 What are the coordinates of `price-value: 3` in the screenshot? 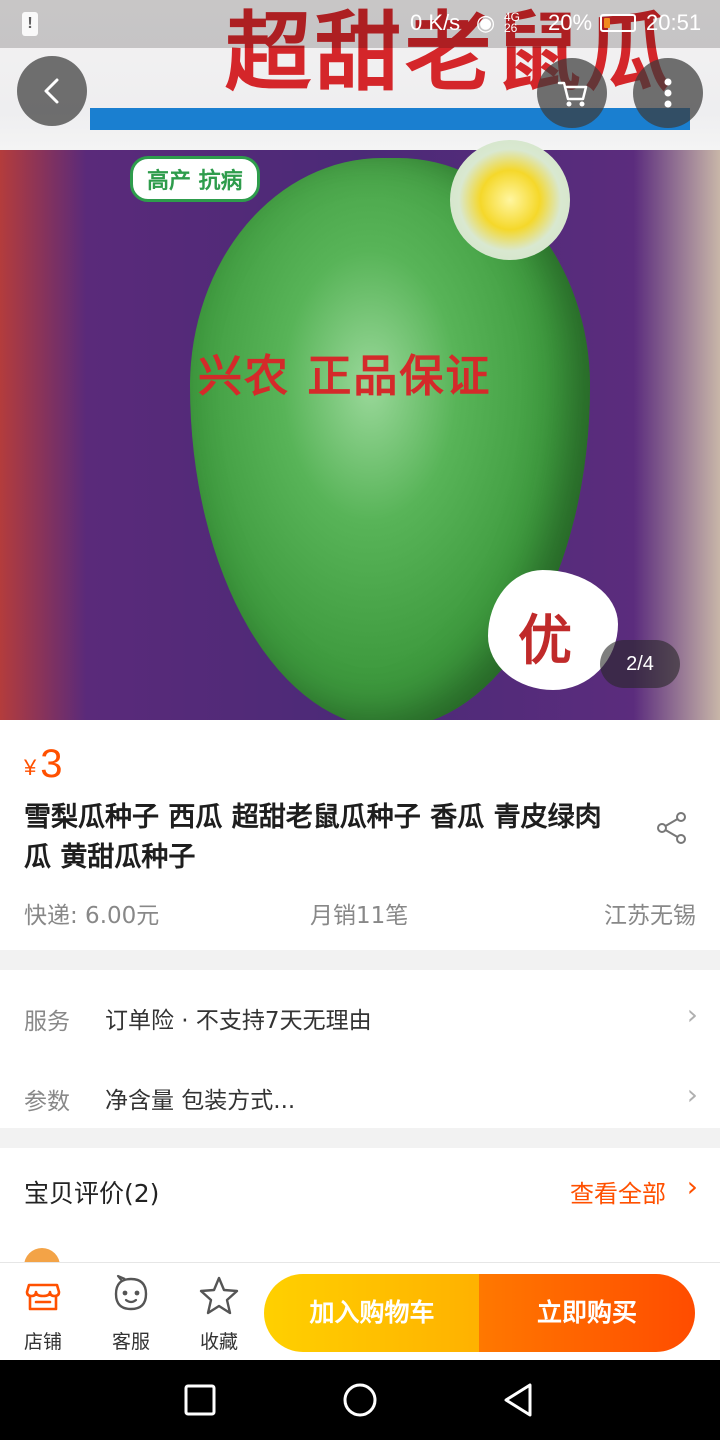 It's located at (51, 764).